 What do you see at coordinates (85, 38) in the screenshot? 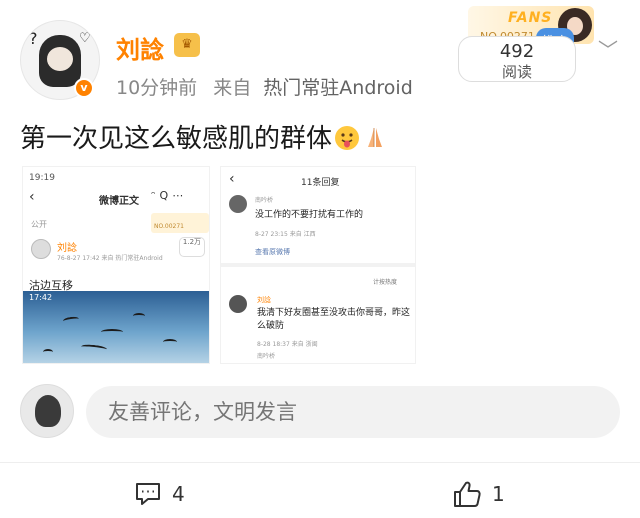
I see `heart-doodle: ♡` at bounding box center [85, 38].